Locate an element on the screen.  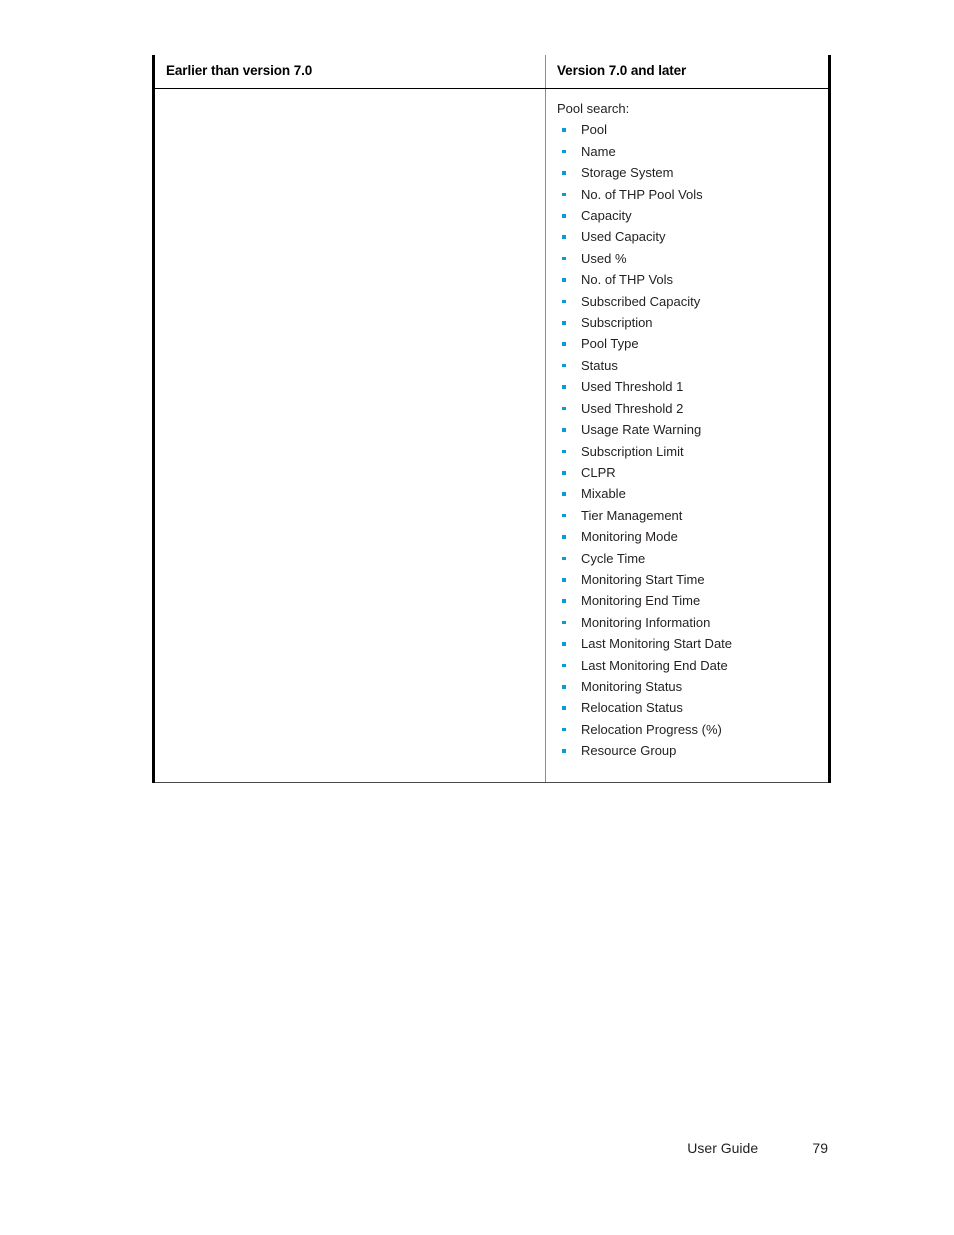
list-item: Relocation Progress (%) is located at coordinates (687, 729).